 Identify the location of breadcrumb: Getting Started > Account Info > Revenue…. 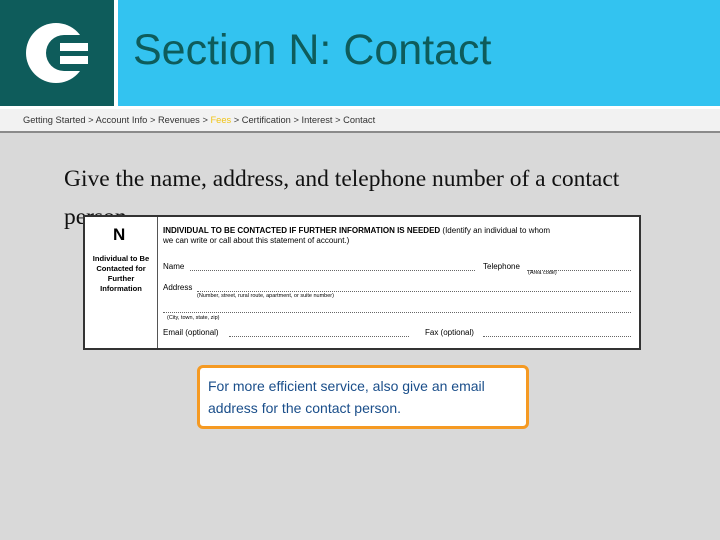
(199, 120).